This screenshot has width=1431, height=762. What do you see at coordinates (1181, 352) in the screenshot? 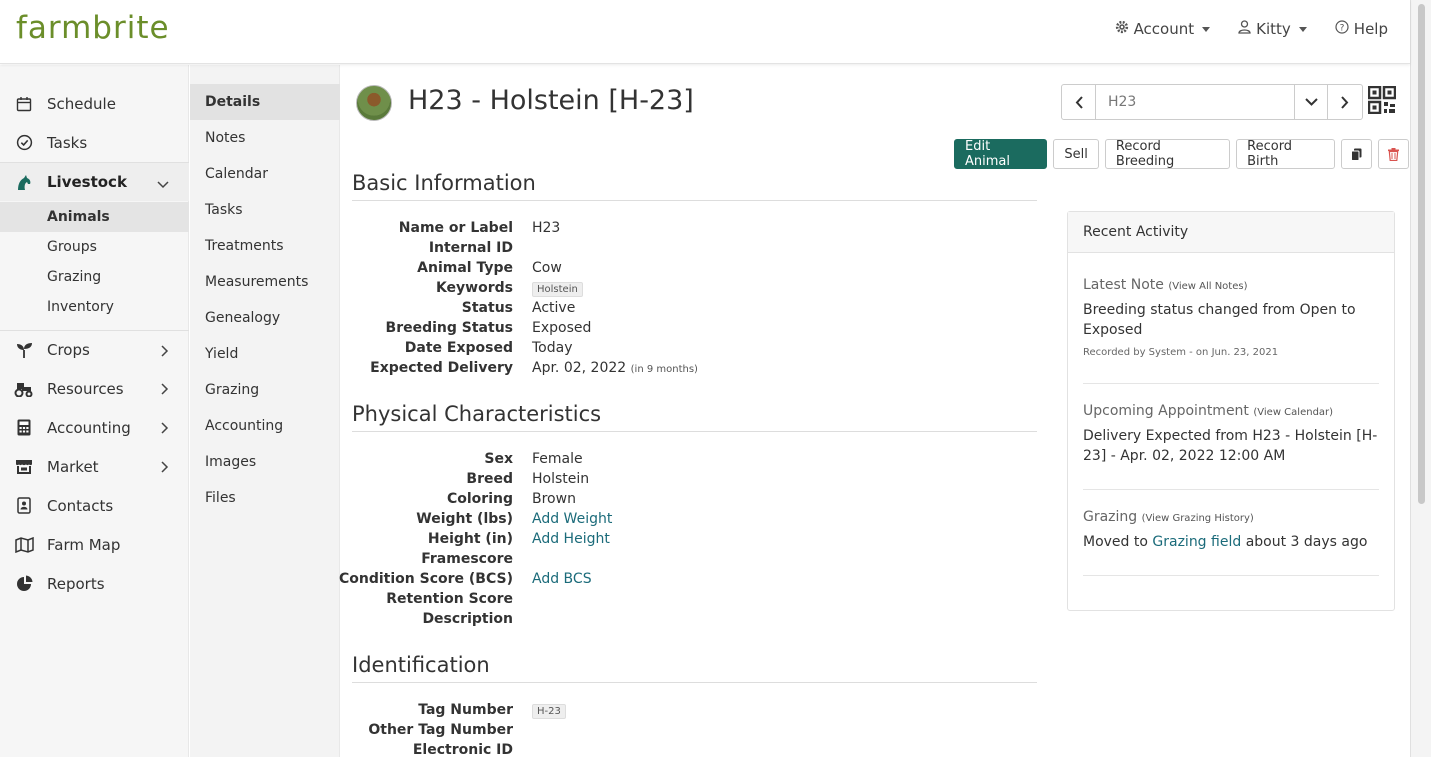
I see `latest-note-meta: Recorded by System - on Jun. 23, 2021` at bounding box center [1181, 352].